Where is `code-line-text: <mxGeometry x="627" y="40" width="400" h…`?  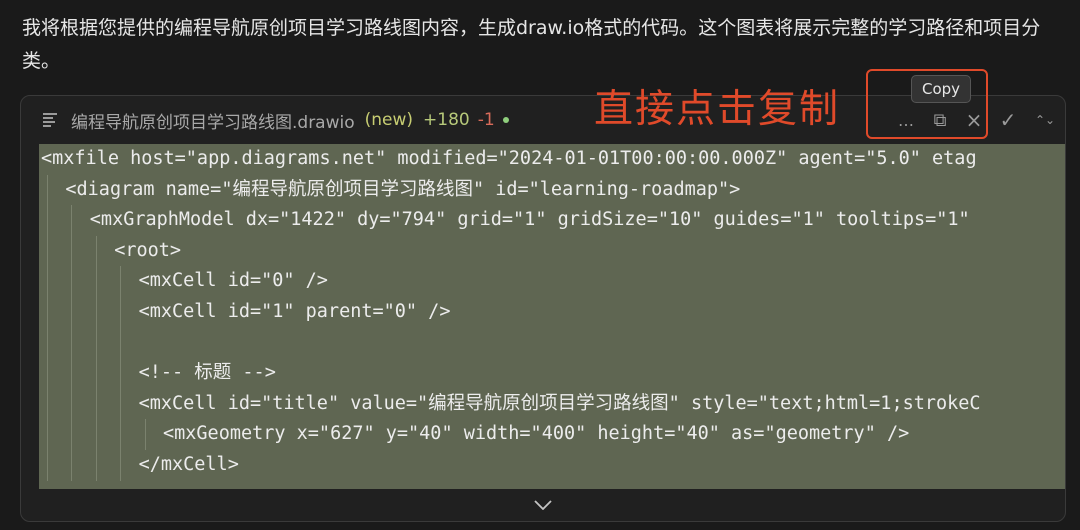
code-line-text: <mxGeometry x="627" y="40" width="400" h… is located at coordinates (536, 434).